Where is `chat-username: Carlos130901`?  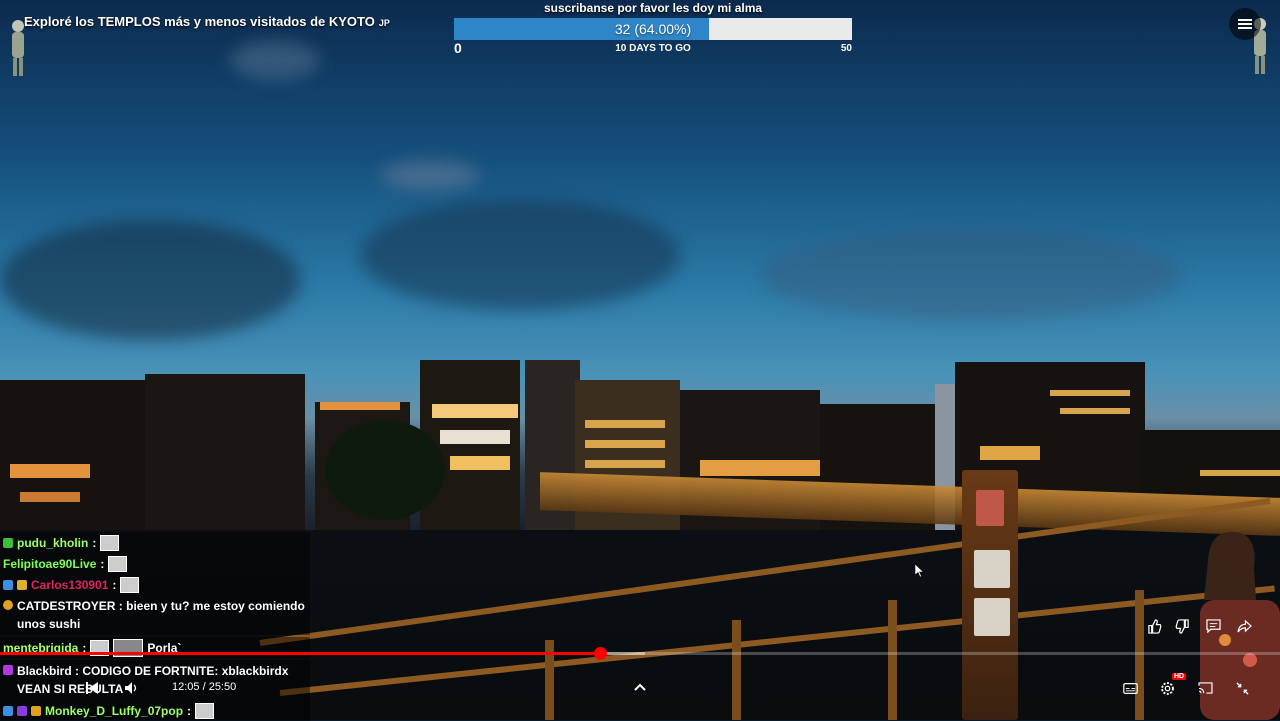
chat-username: Carlos130901 is located at coordinates (70, 584).